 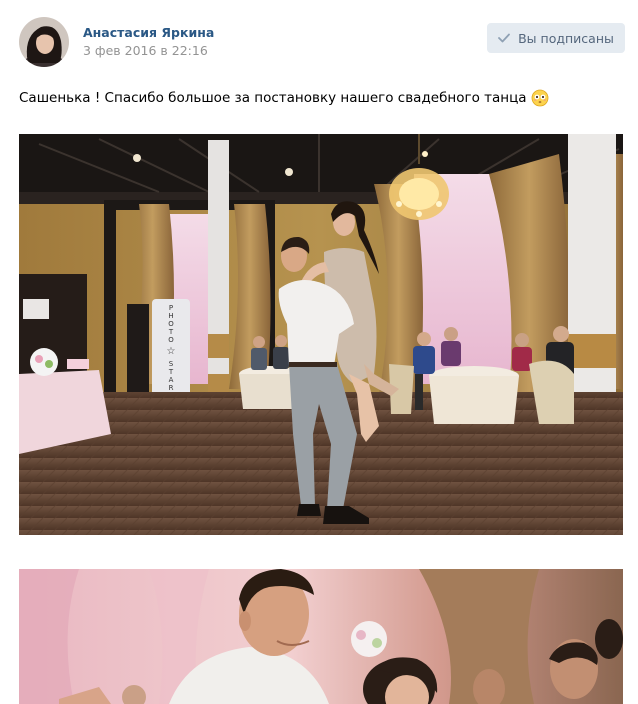 What do you see at coordinates (504, 38) in the screenshot?
I see `check-icon` at bounding box center [504, 38].